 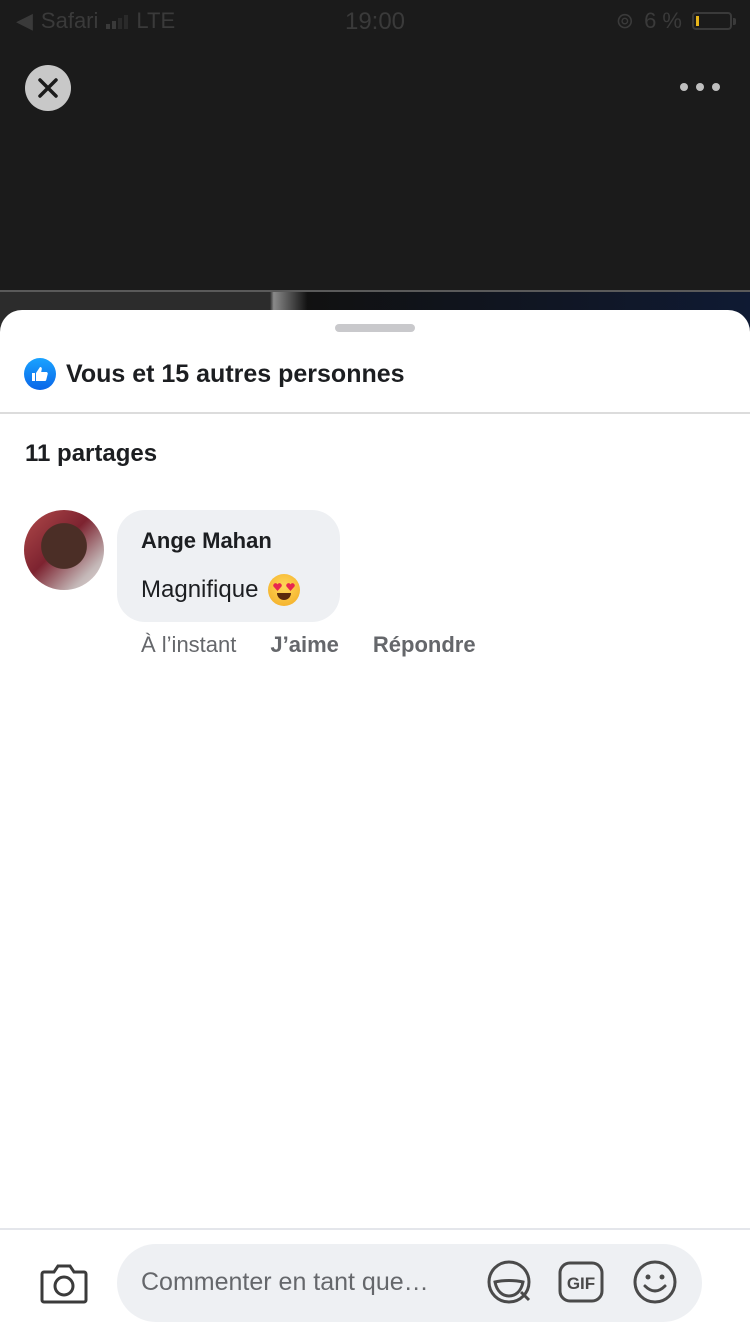 I want to click on like-icon, so click(x=40, y=374).